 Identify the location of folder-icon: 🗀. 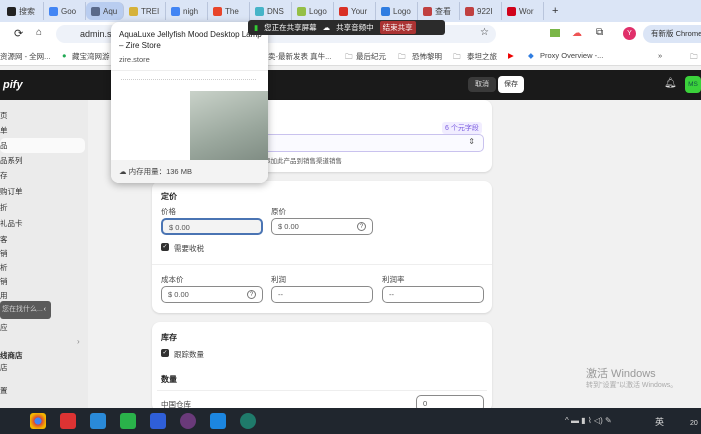
(349, 56).